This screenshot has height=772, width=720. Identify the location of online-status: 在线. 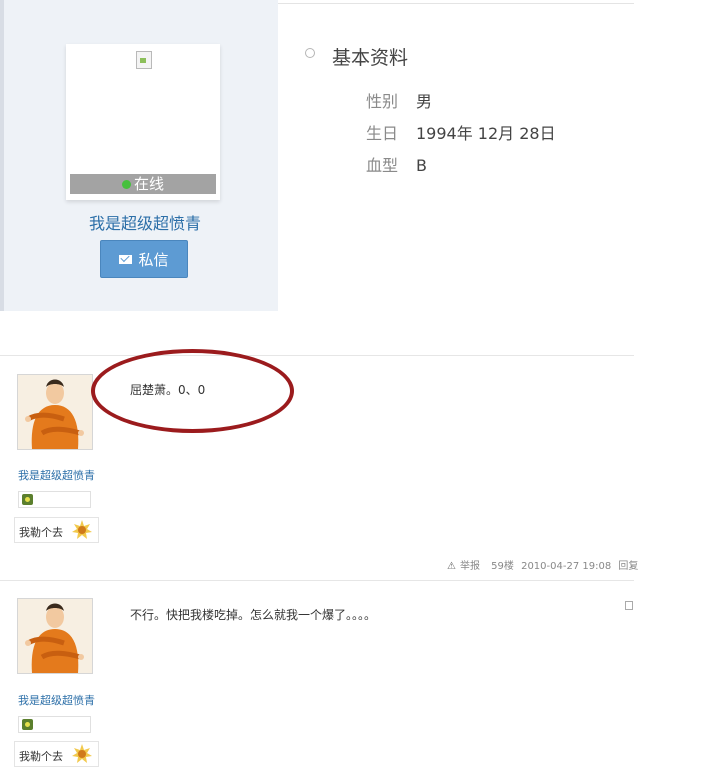
(143, 184).